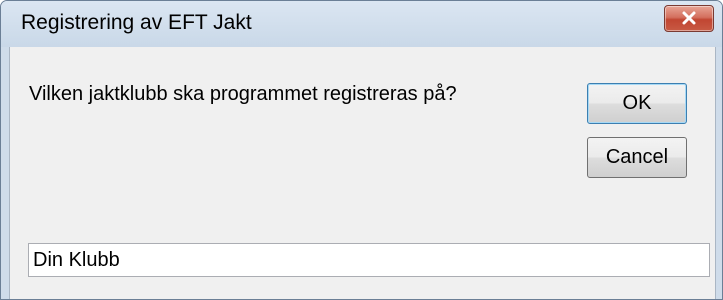 The width and height of the screenshot is (723, 300). I want to click on close-icon, so click(689, 18).